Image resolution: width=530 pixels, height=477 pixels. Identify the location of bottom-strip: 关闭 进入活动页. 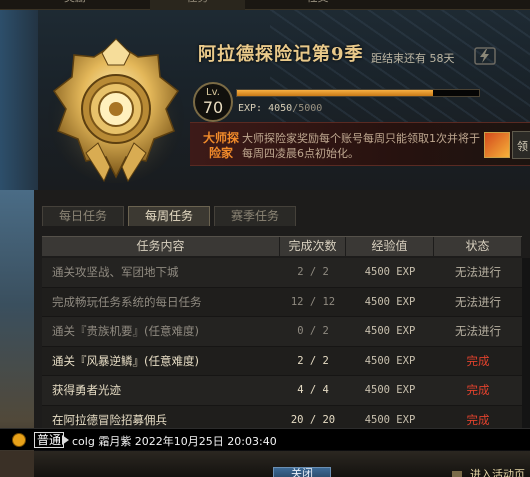
(265, 464).